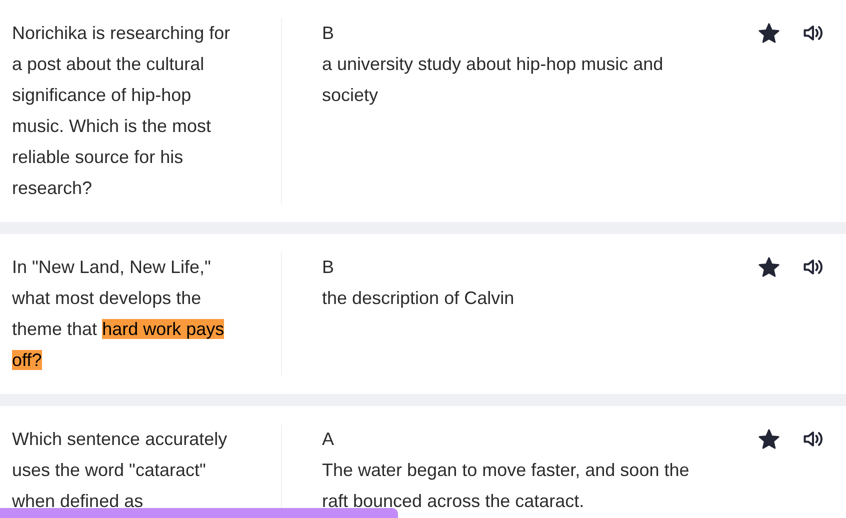 This screenshot has width=846, height=518. I want to click on question-text: In "New Land, New Life," what most develops the theme that hard work pays off?, so click(119, 314).